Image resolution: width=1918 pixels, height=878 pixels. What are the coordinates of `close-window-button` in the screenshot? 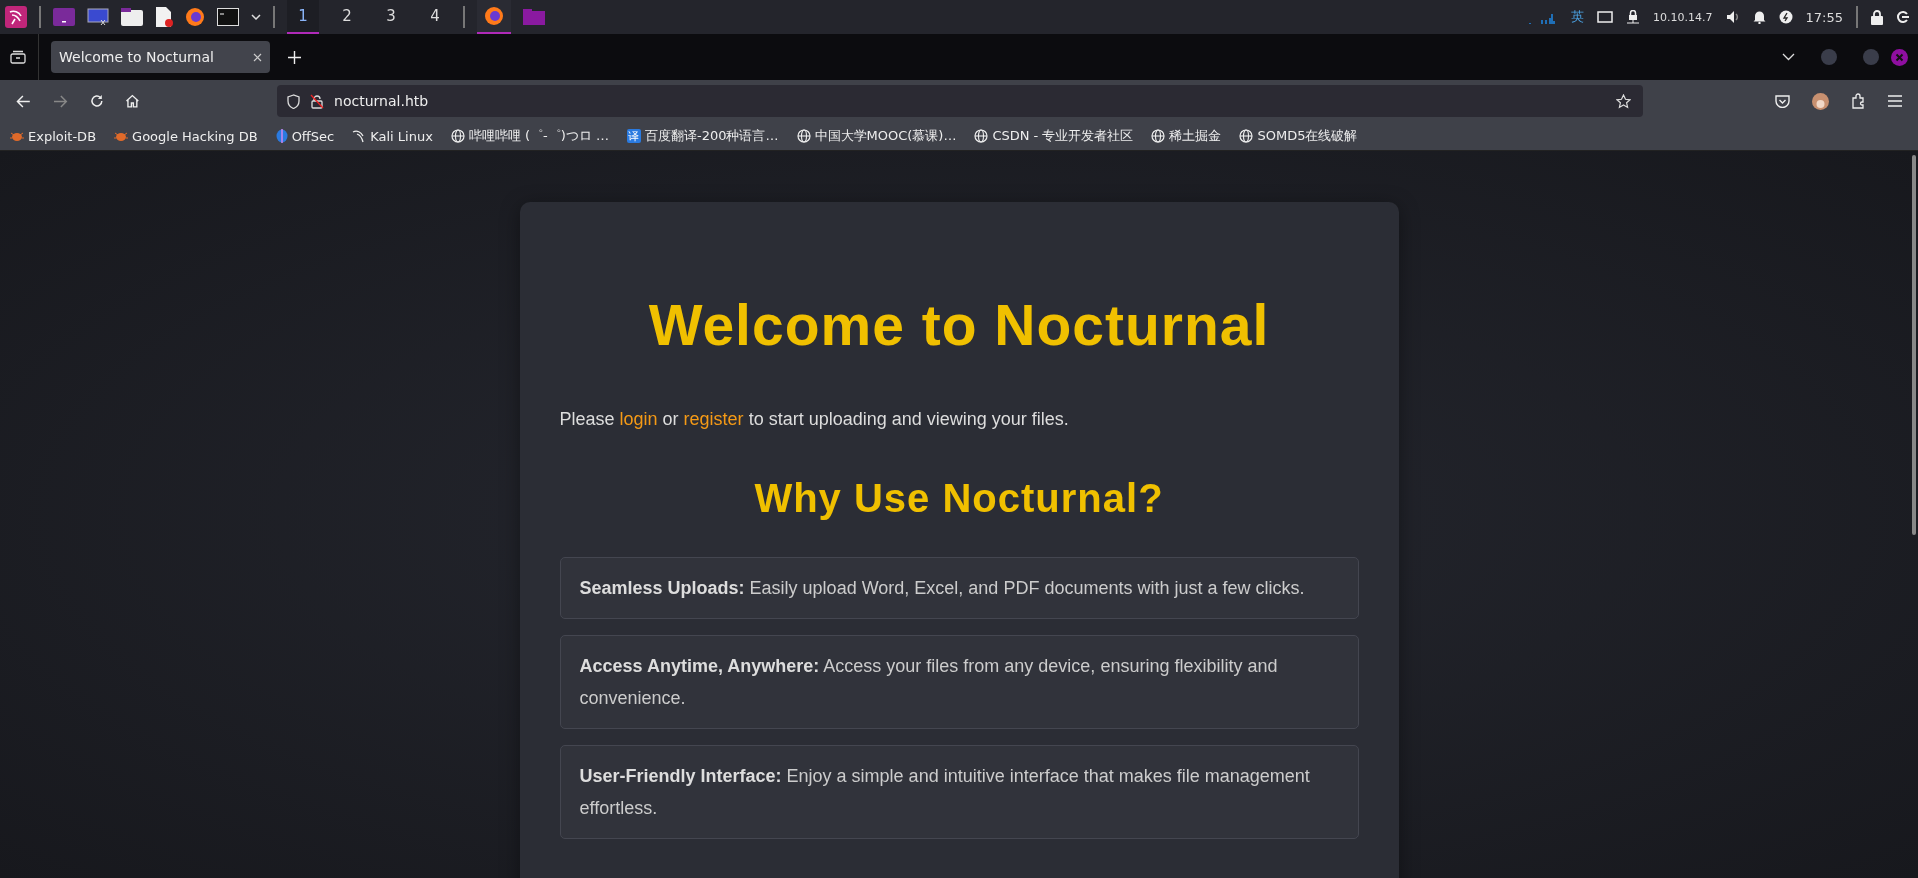 It's located at (1899, 57).